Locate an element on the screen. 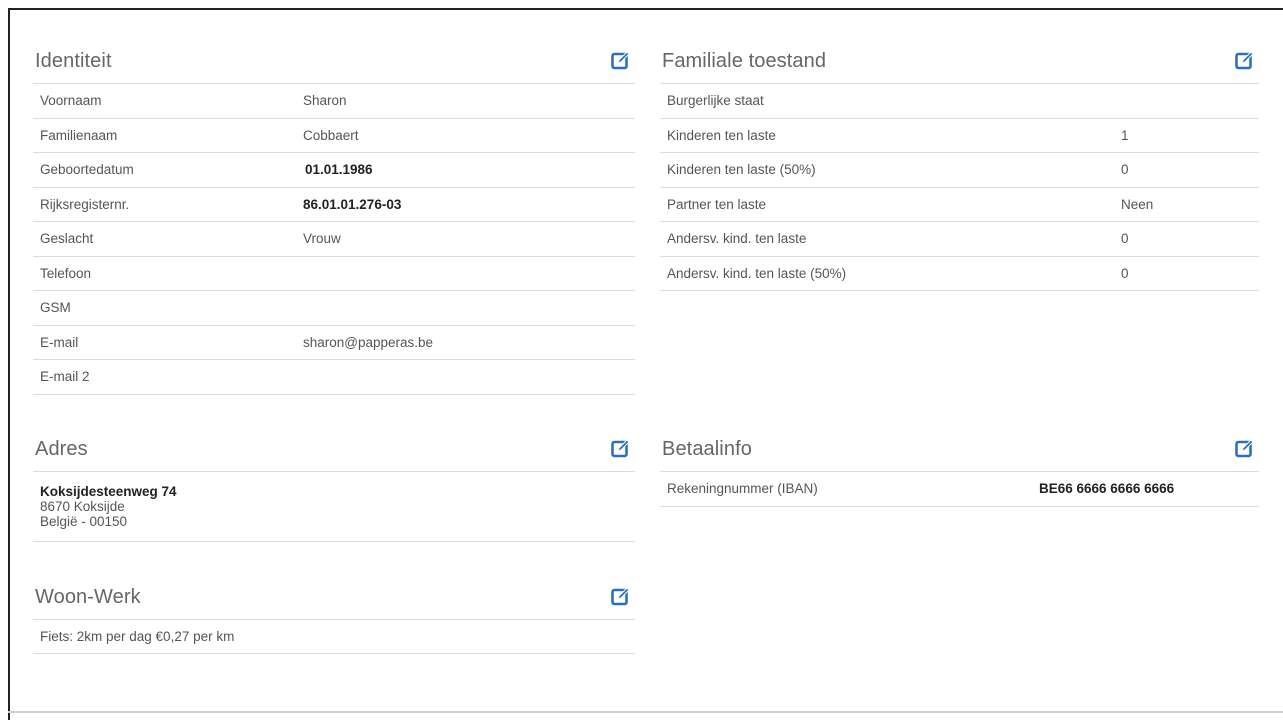 Image resolution: width=1283 pixels, height=720 pixels. row-label: Kinderen ten laste is located at coordinates (721, 135).